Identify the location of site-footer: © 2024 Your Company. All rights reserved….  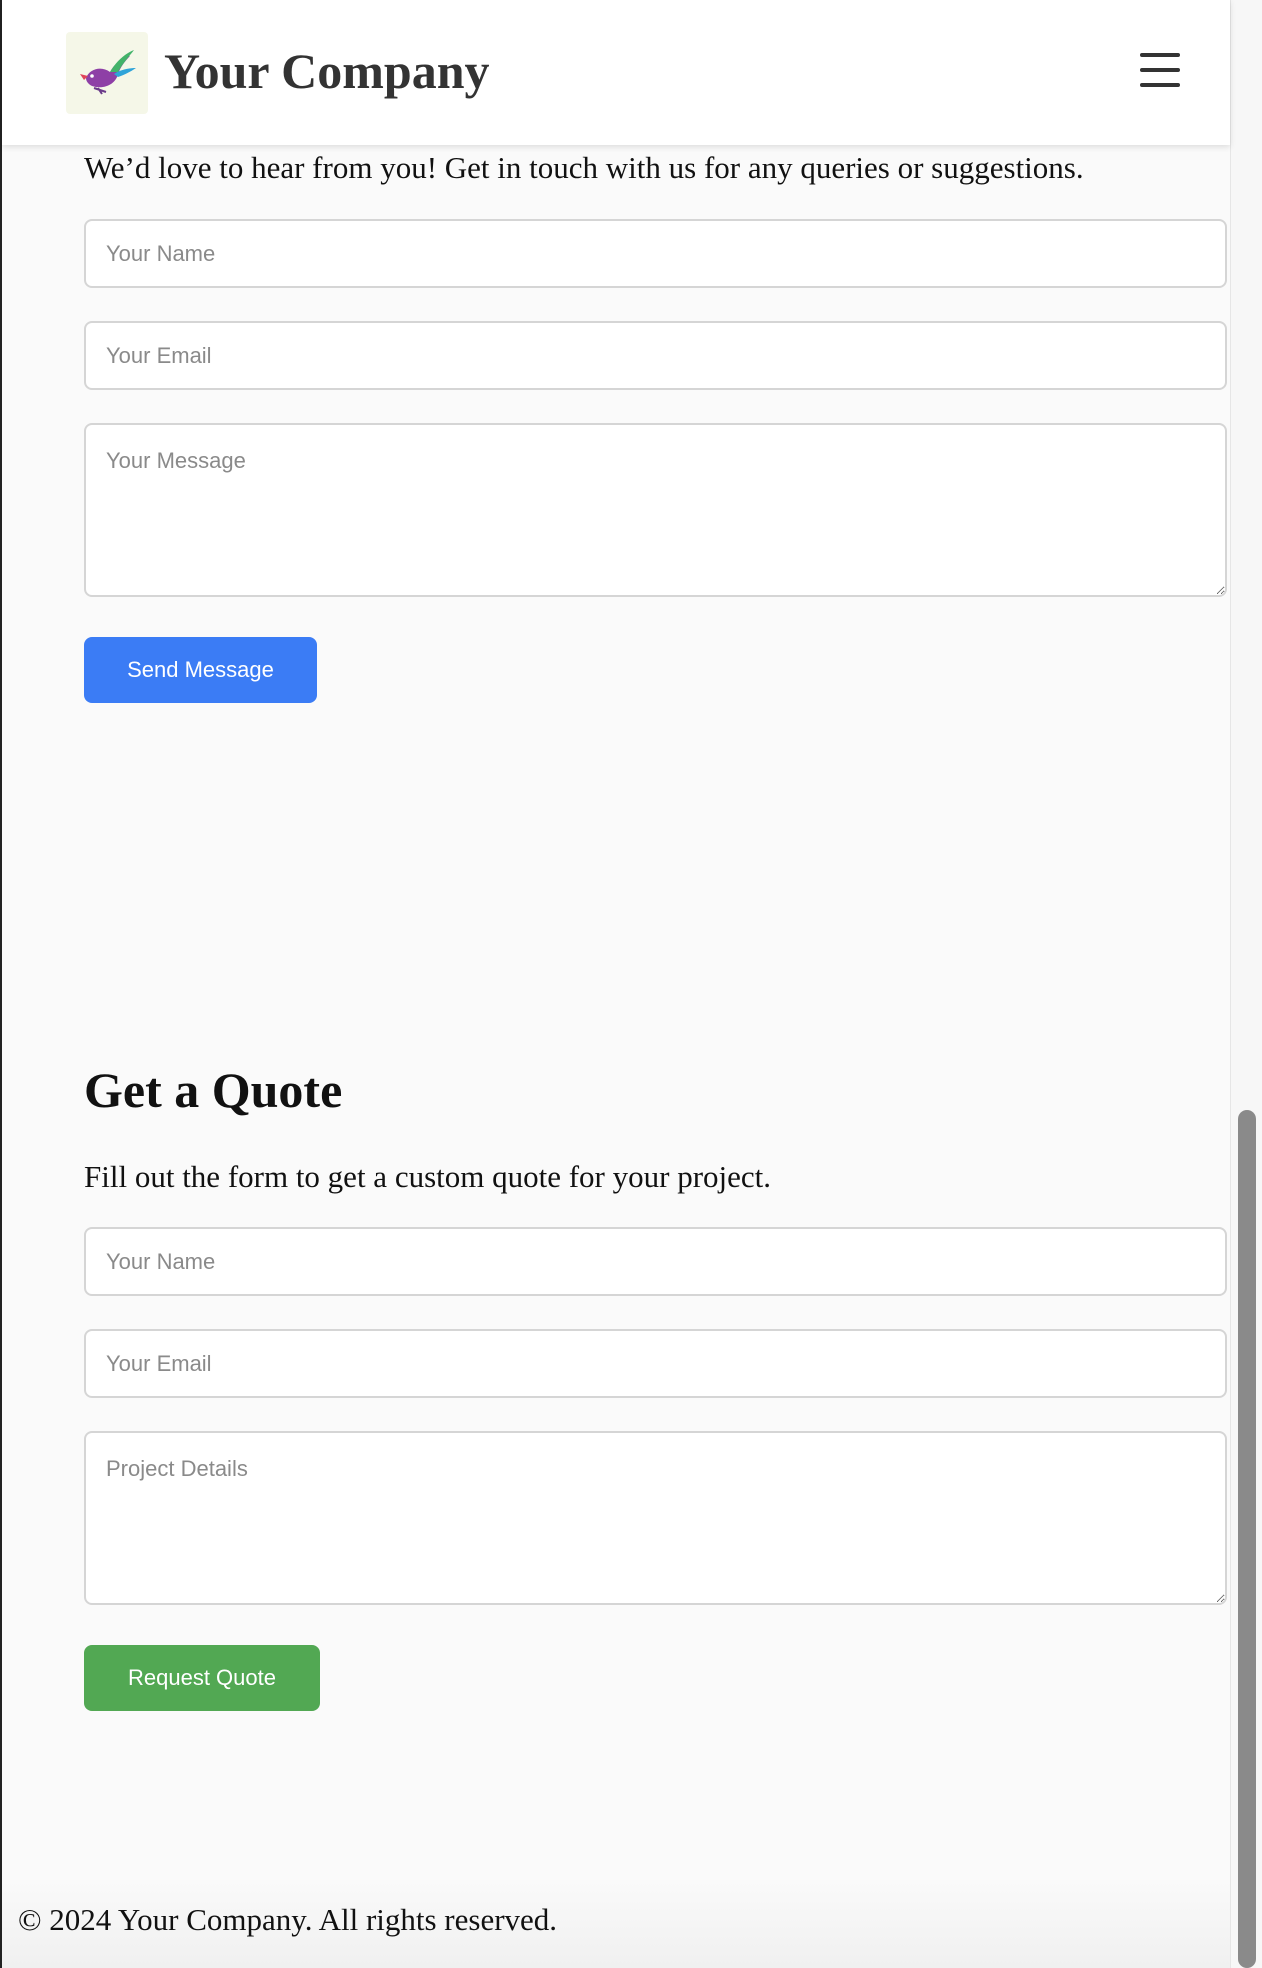
(616, 1924).